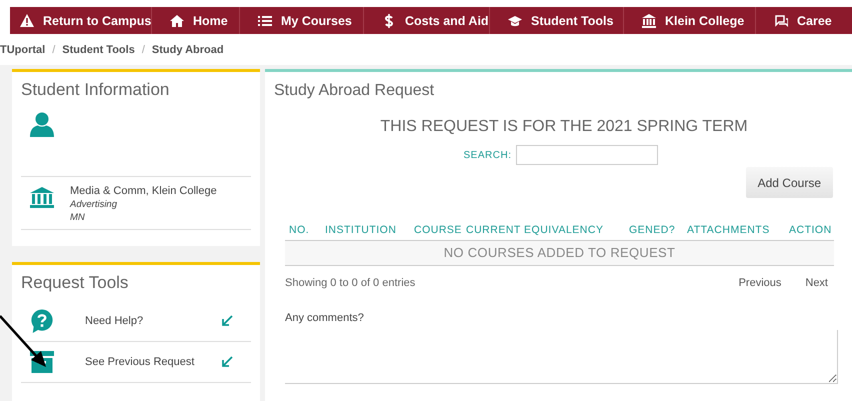 This screenshot has height=401, width=852. What do you see at coordinates (789, 182) in the screenshot?
I see `add-course-button: Add Course` at bounding box center [789, 182].